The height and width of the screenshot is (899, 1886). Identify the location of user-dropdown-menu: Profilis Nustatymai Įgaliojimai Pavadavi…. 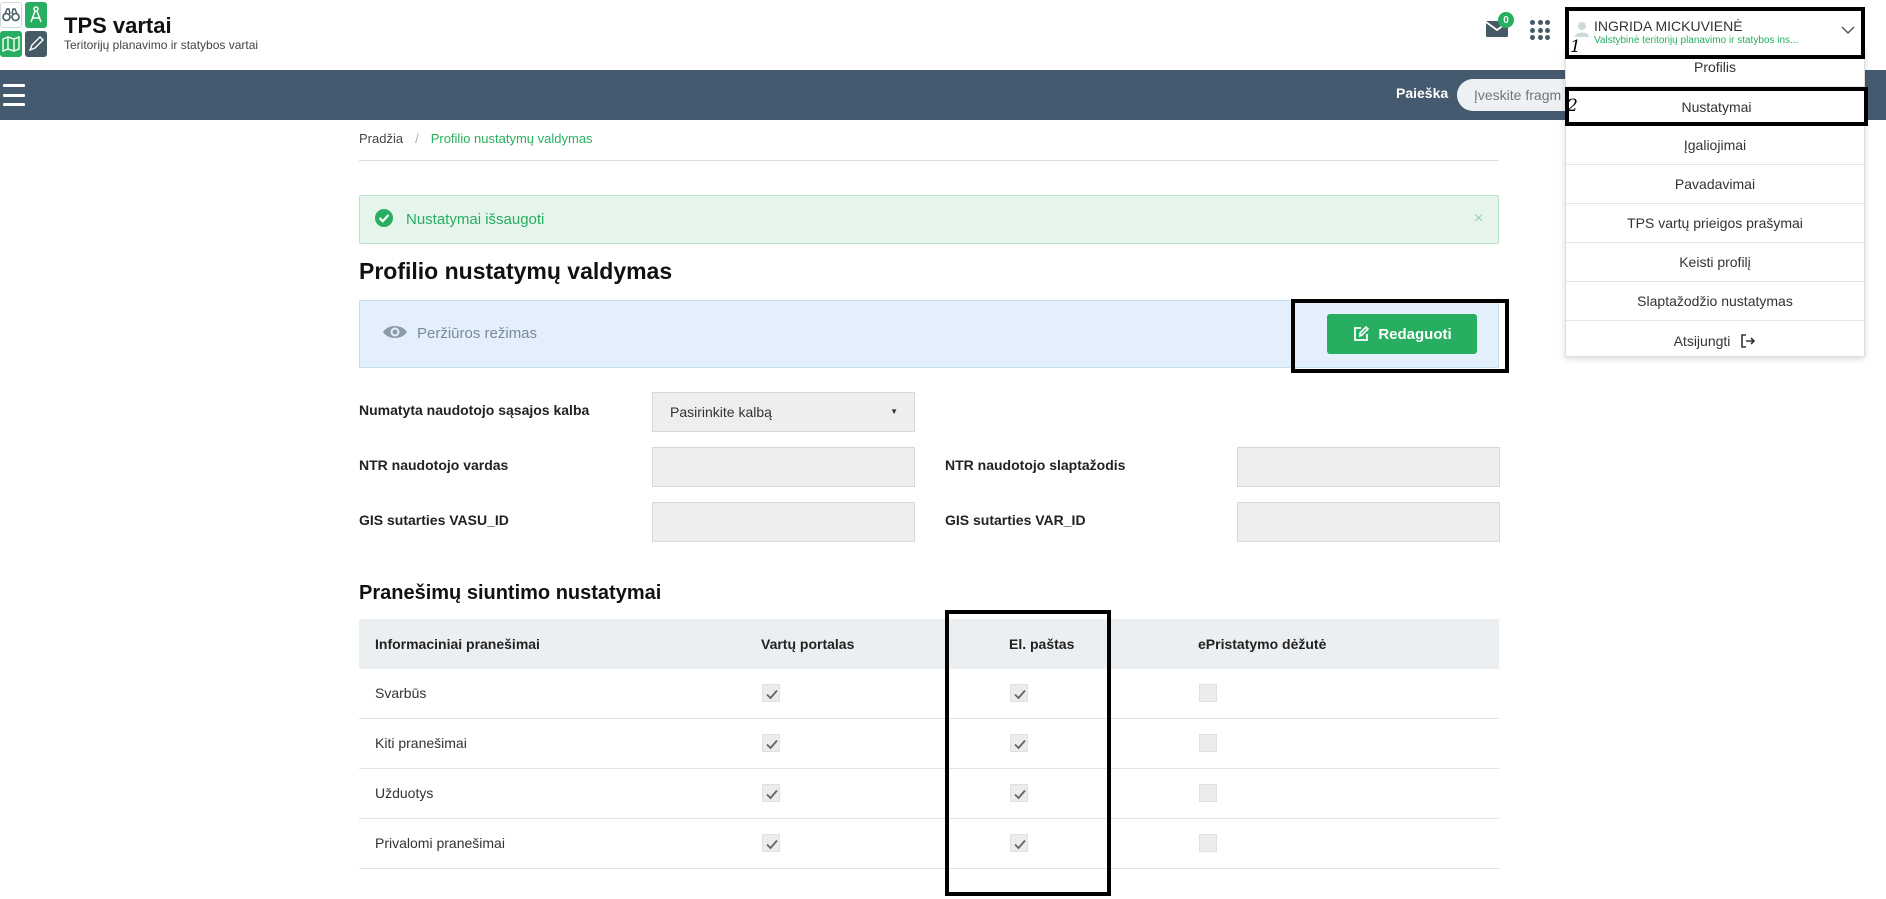
(1716, 203).